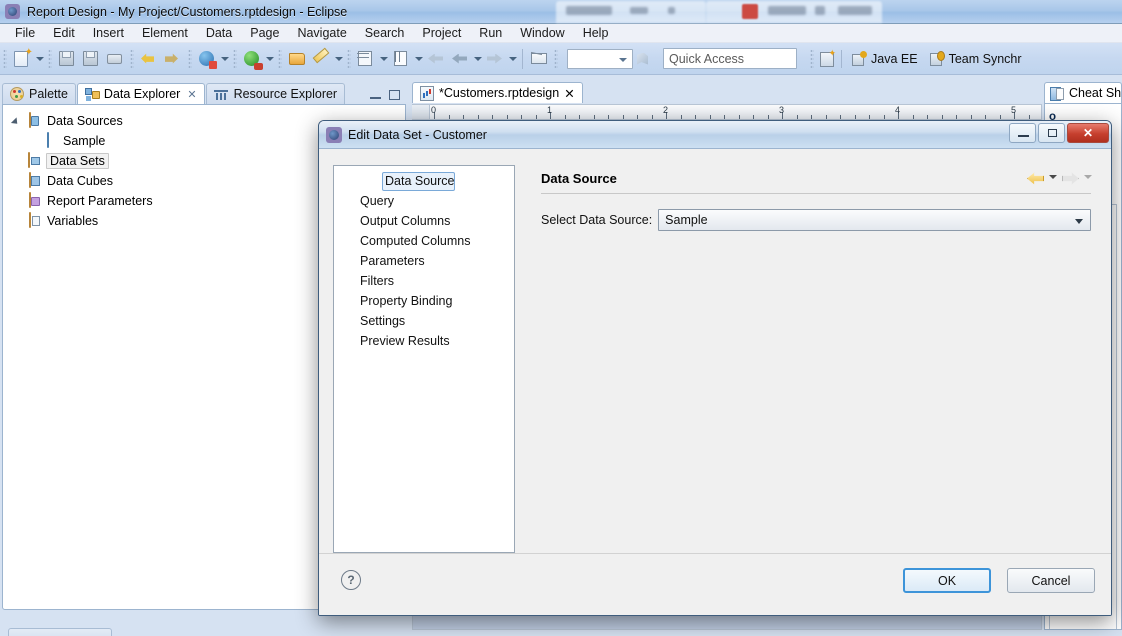 This screenshot has height=636, width=1122. Describe the element at coordinates (497, 92) in the screenshot. I see `editor-tab-customers-rptdesign: *Customers.rptdesign ✕` at that location.